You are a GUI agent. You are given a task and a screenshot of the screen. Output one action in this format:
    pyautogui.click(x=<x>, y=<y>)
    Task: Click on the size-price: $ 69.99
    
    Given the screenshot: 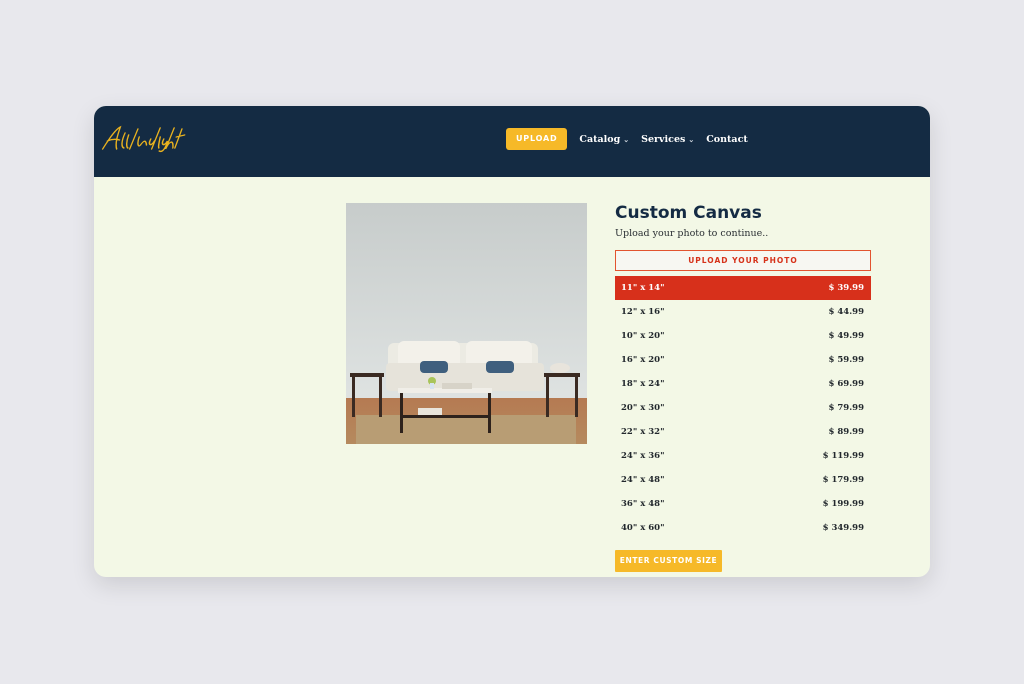 What is the action you would take?
    pyautogui.click(x=846, y=384)
    